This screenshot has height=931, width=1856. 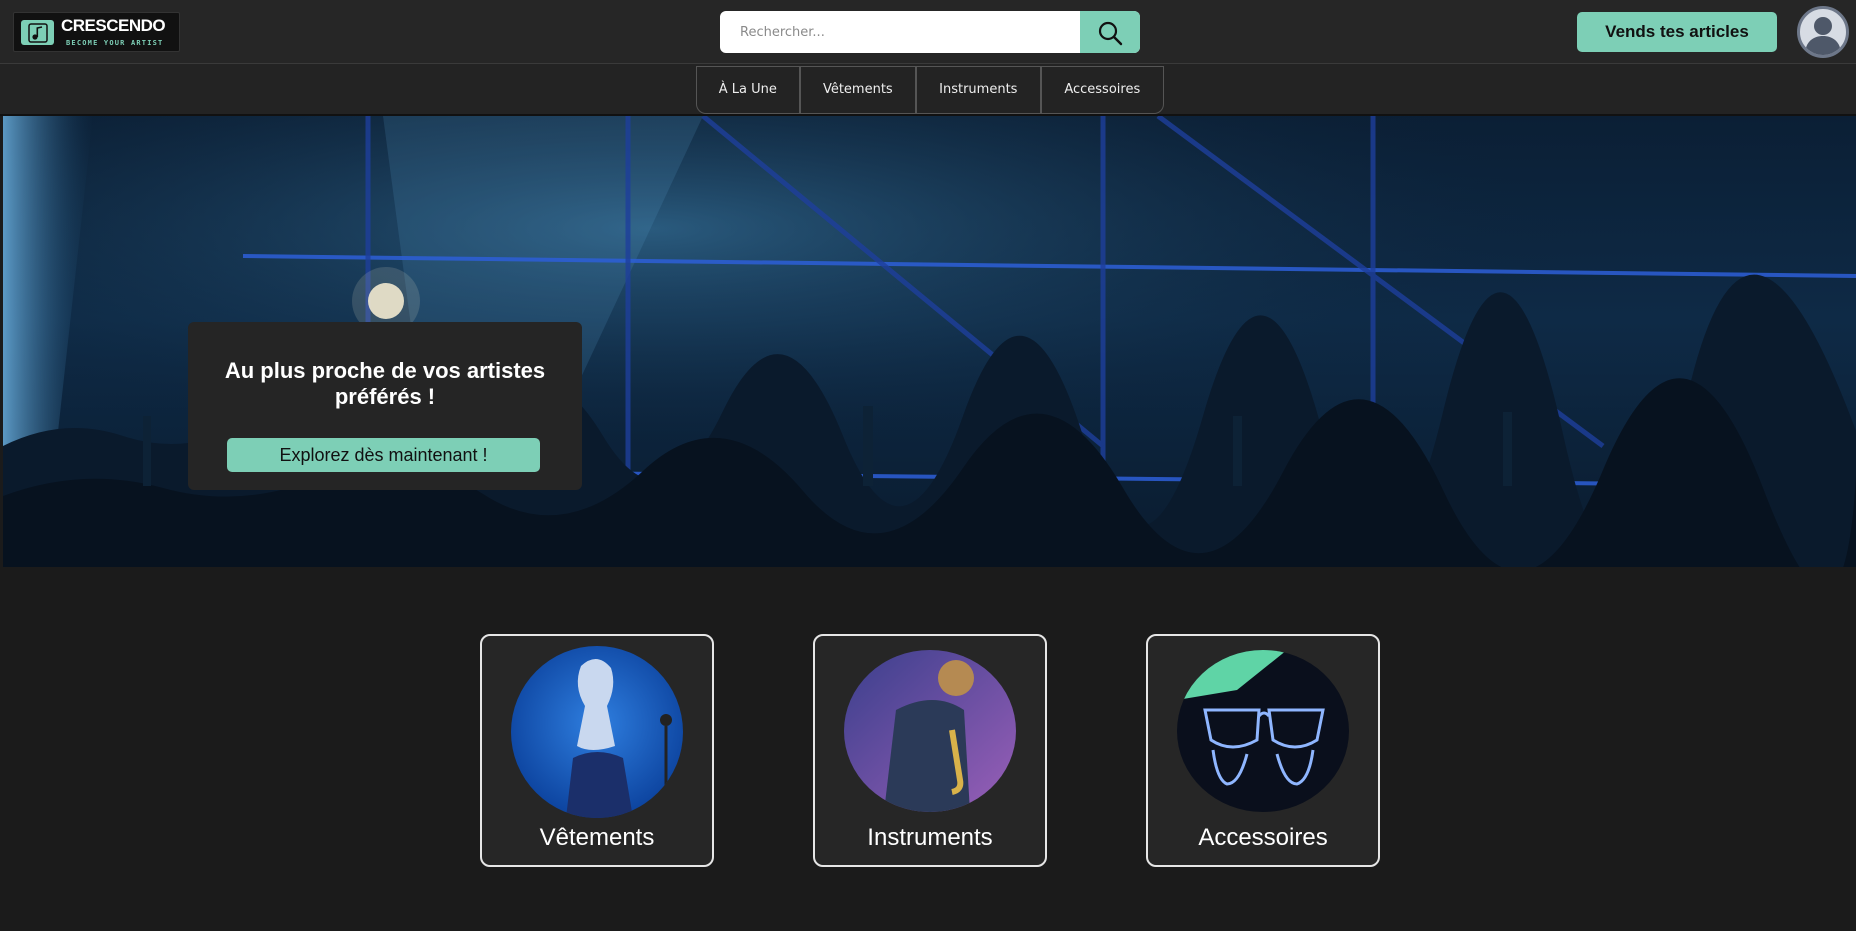 What do you see at coordinates (930, 731) in the screenshot?
I see `saxophonist-photo` at bounding box center [930, 731].